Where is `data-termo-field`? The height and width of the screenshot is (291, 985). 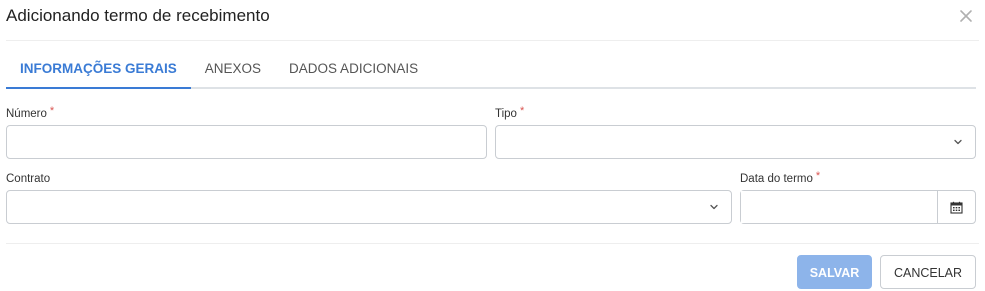
data-termo-field is located at coordinates (839, 207).